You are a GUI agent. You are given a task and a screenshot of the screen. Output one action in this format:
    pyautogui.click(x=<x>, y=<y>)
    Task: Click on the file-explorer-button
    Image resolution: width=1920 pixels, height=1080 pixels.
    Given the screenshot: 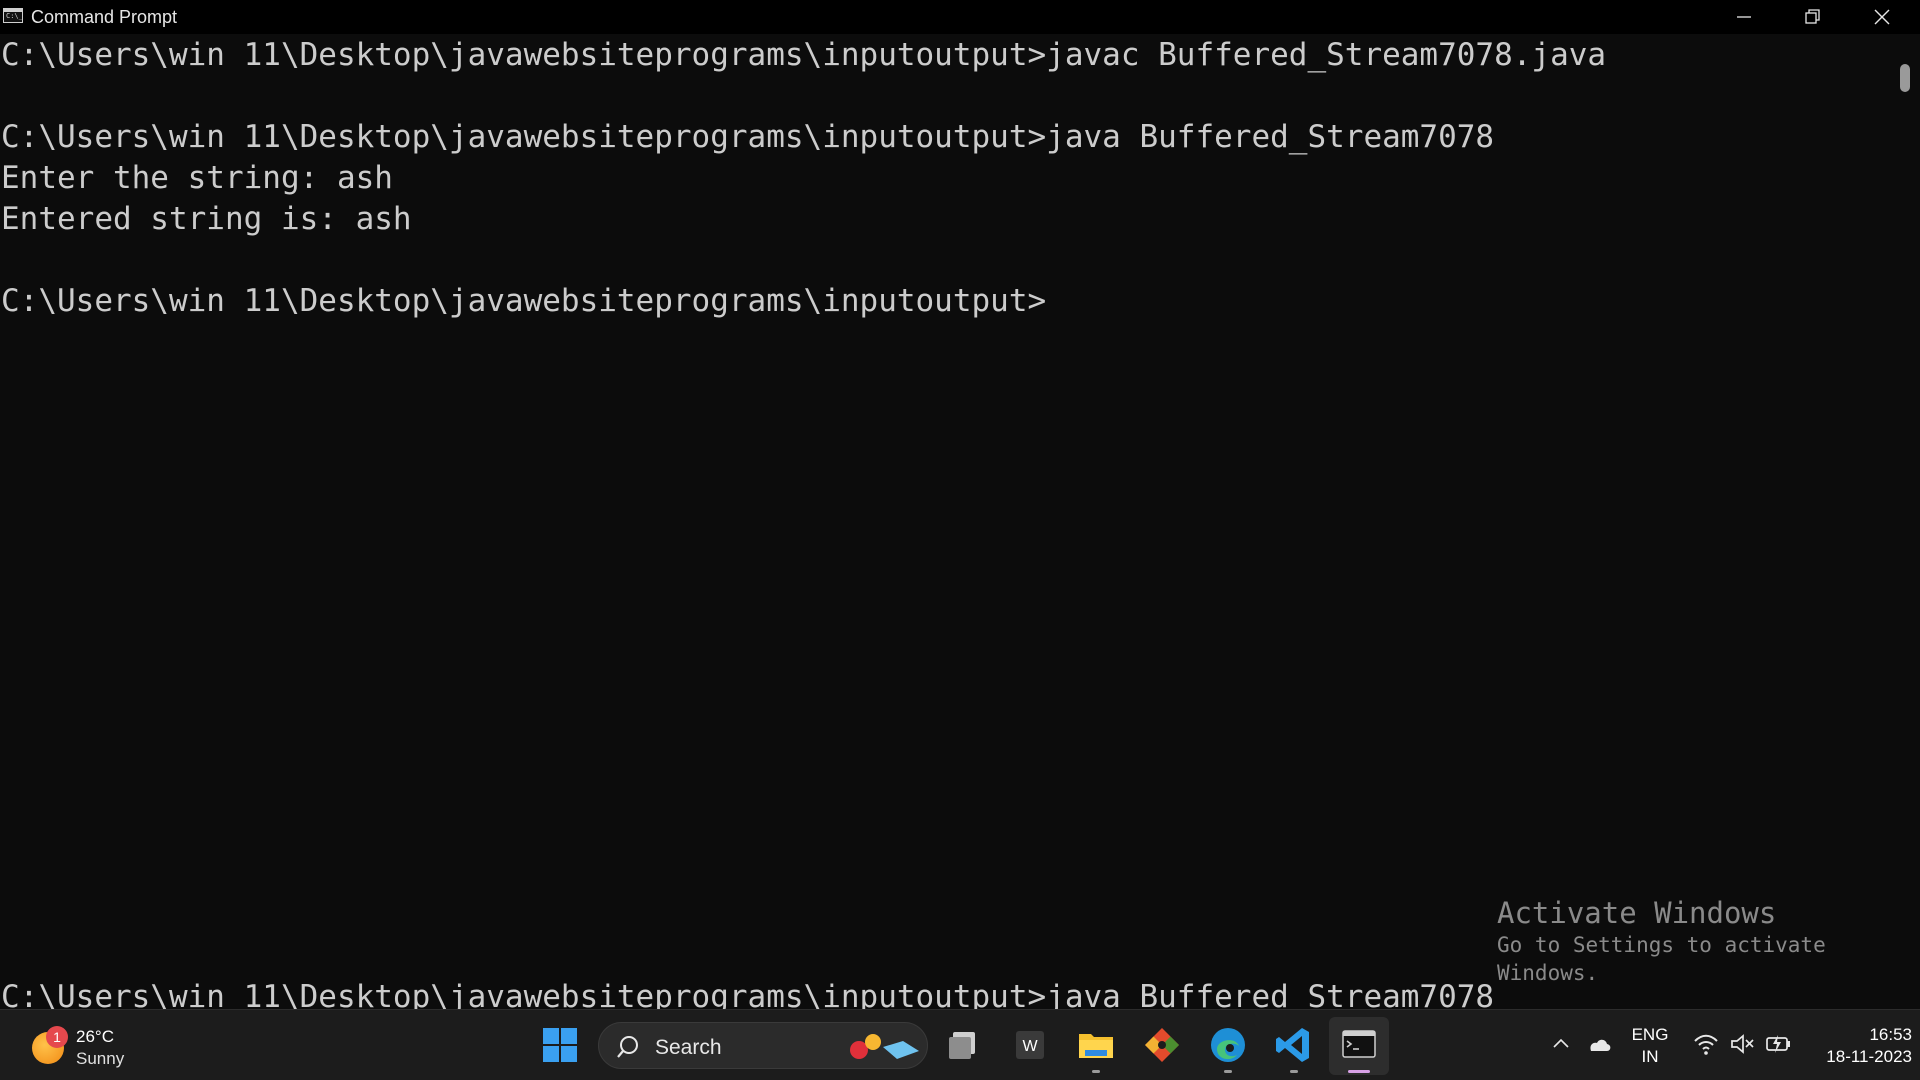 What is the action you would take?
    pyautogui.click(x=1096, y=1047)
    